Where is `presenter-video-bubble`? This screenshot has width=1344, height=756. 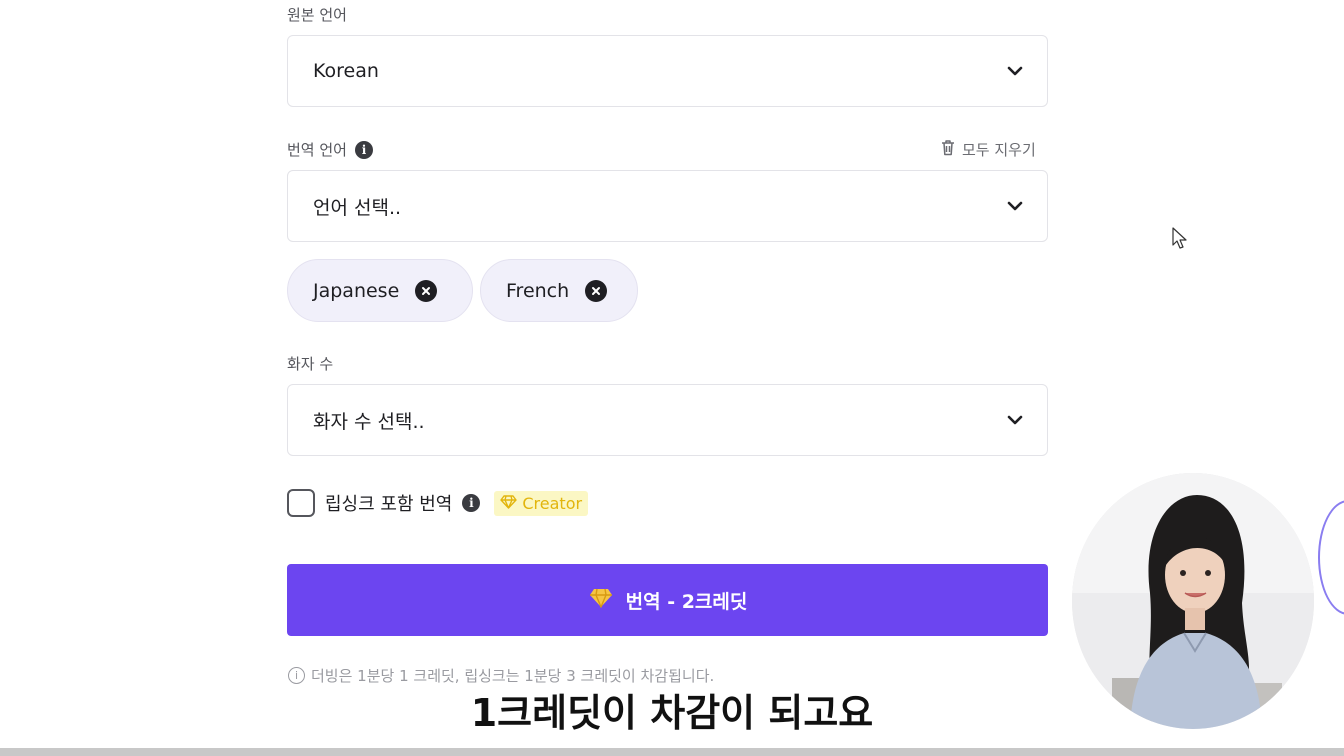
presenter-video-bubble is located at coordinates (1193, 601).